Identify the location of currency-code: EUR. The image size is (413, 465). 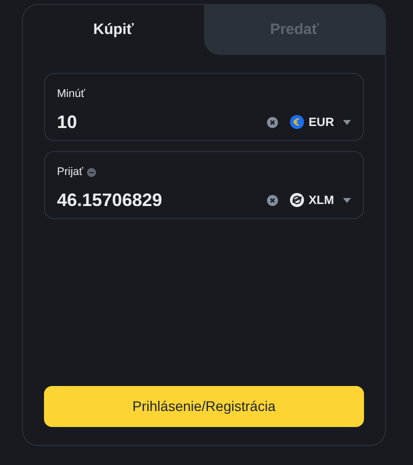
(321, 122).